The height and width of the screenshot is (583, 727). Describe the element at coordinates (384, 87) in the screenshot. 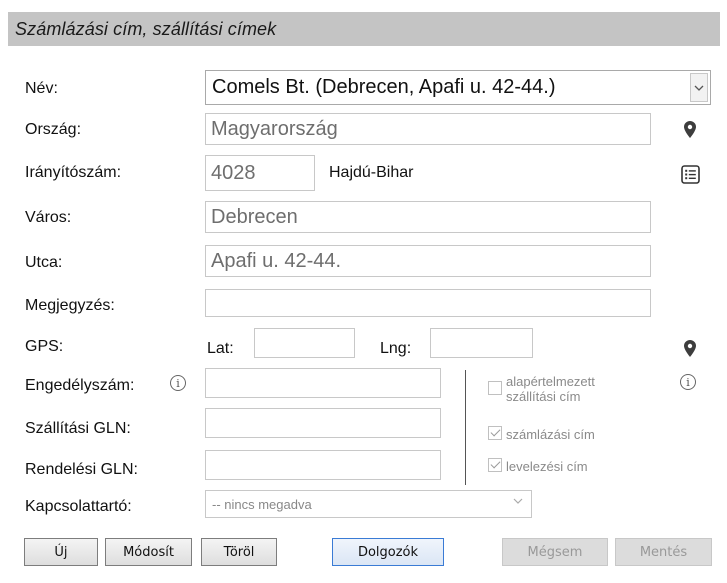

I see `name-select-value: Comels Bt. (Debrecen, Apafi u. 42-44.)` at that location.